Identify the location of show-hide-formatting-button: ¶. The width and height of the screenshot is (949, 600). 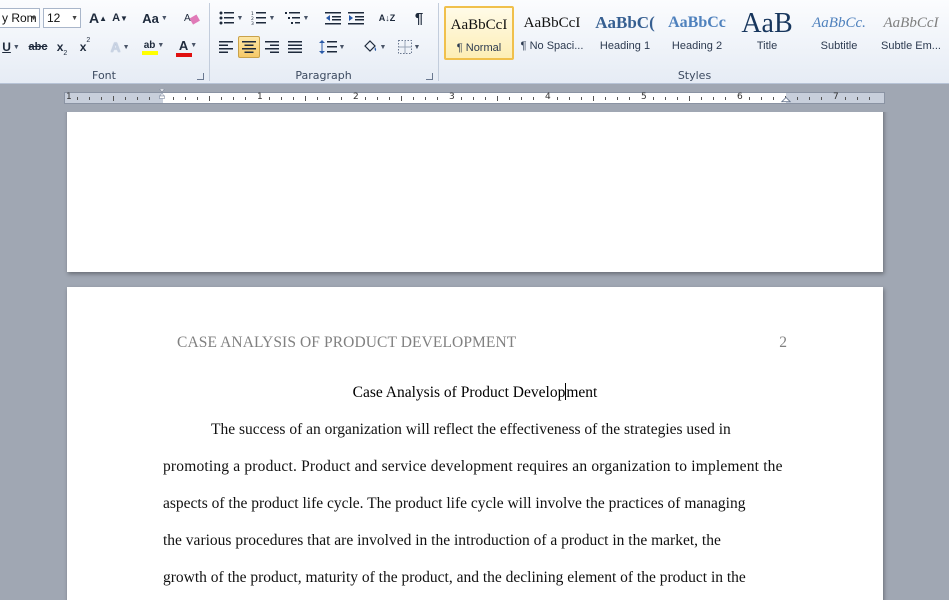
(419, 18).